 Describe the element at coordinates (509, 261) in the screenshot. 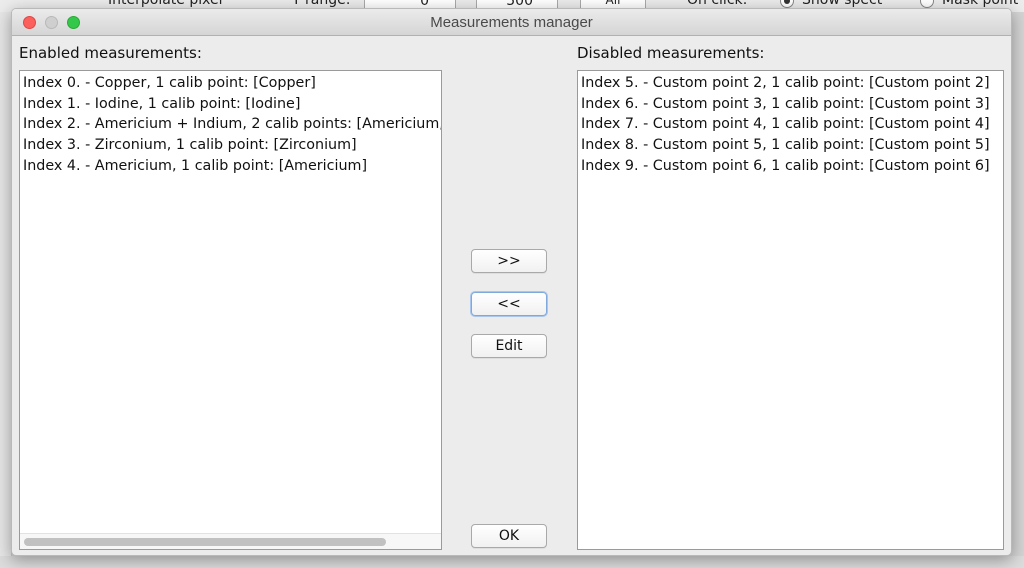

I see `move-to-disabled-button: >>` at that location.